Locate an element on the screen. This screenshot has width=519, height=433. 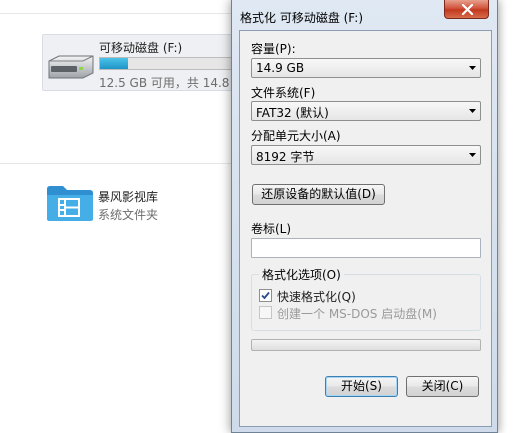
capacity-value: 14.9 GB is located at coordinates (280, 68).